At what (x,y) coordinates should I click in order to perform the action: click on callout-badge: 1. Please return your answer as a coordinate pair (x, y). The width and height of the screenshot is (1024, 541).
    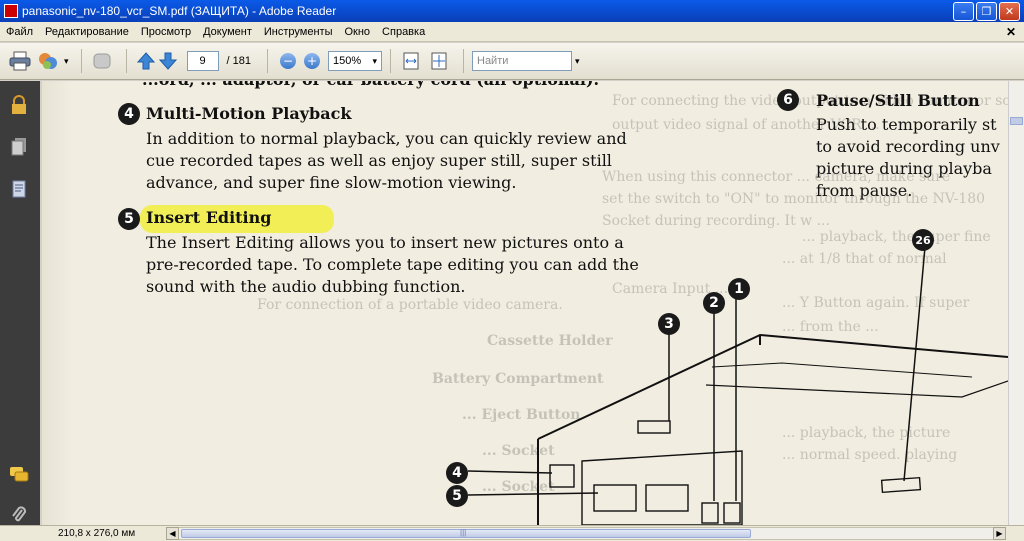
    Looking at the image, I should click on (739, 289).